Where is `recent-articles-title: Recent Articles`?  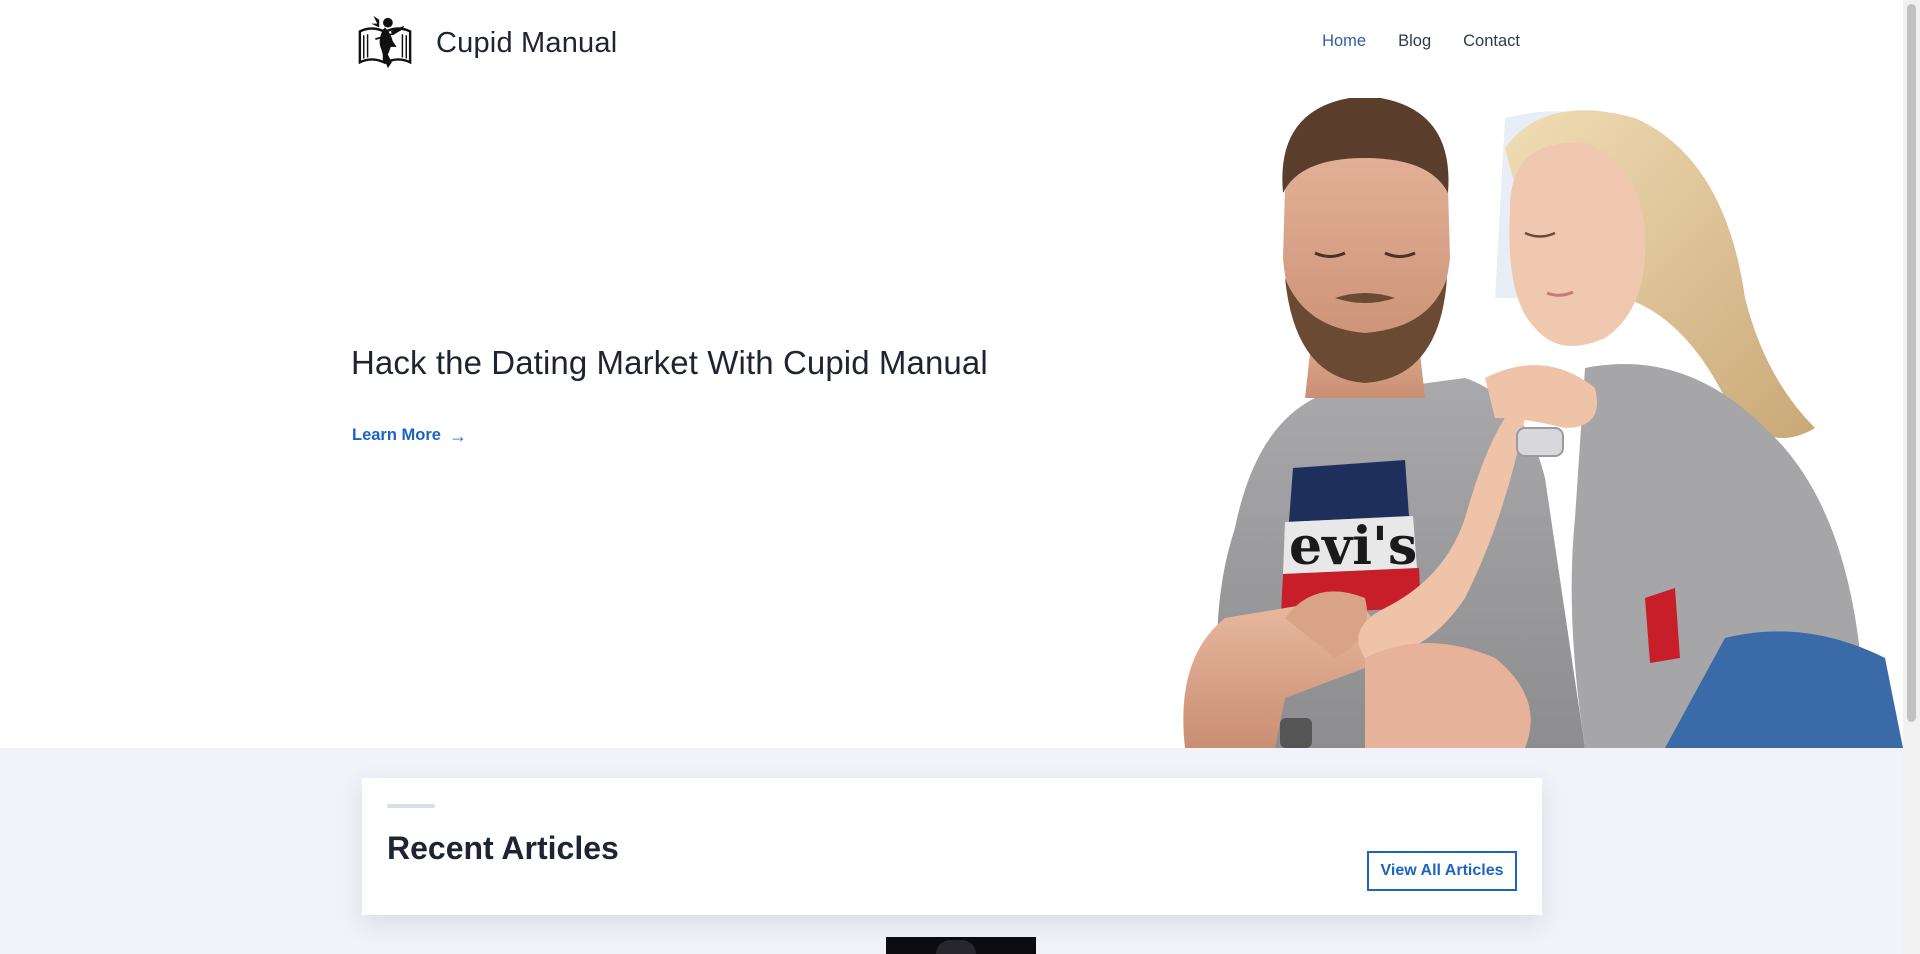 recent-articles-title: Recent Articles is located at coordinates (503, 848).